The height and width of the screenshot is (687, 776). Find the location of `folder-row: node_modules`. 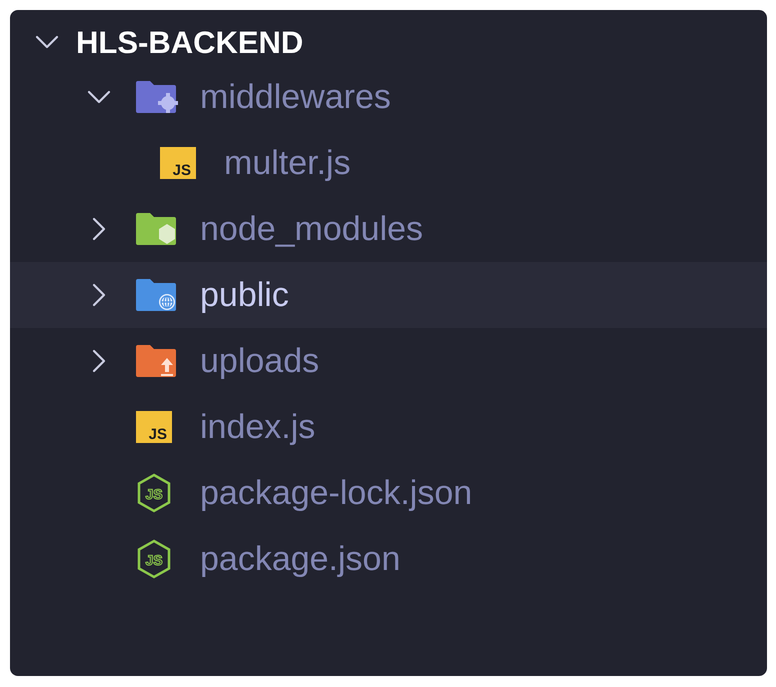

folder-row: node_modules is located at coordinates (388, 229).